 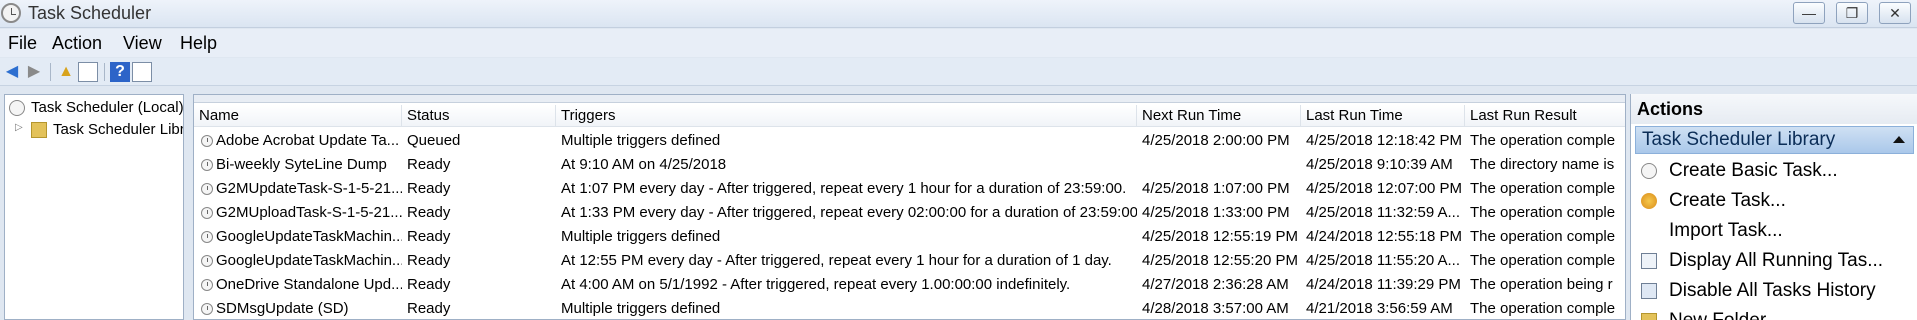 I want to click on task-name: Bi-weekly SyteLine Dump, so click(x=301, y=164).